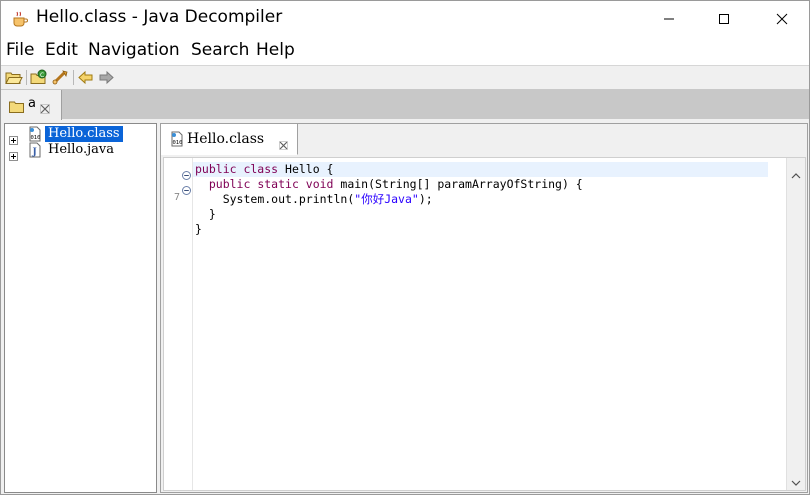 This screenshot has height=495, width=810. I want to click on tab-archive: a, so click(31, 105).